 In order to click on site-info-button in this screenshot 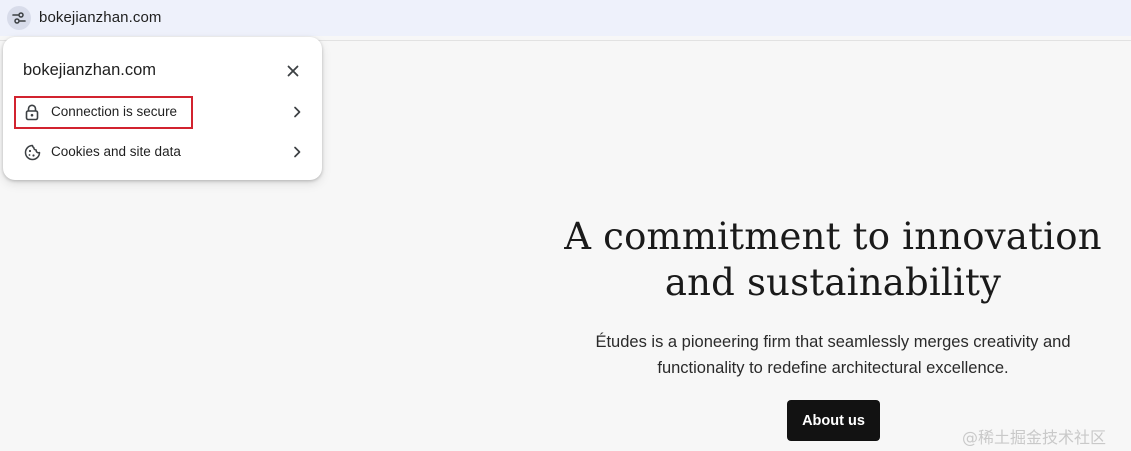, I will do `click(19, 18)`.